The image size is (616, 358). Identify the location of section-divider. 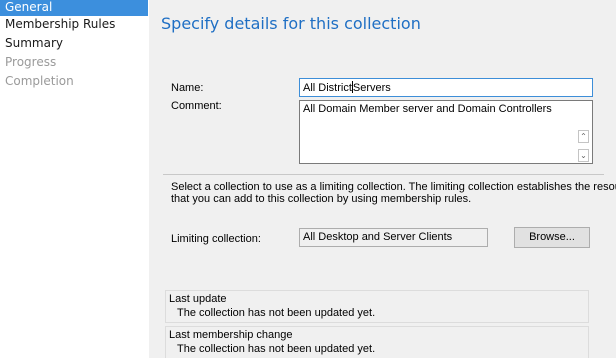
(383, 174).